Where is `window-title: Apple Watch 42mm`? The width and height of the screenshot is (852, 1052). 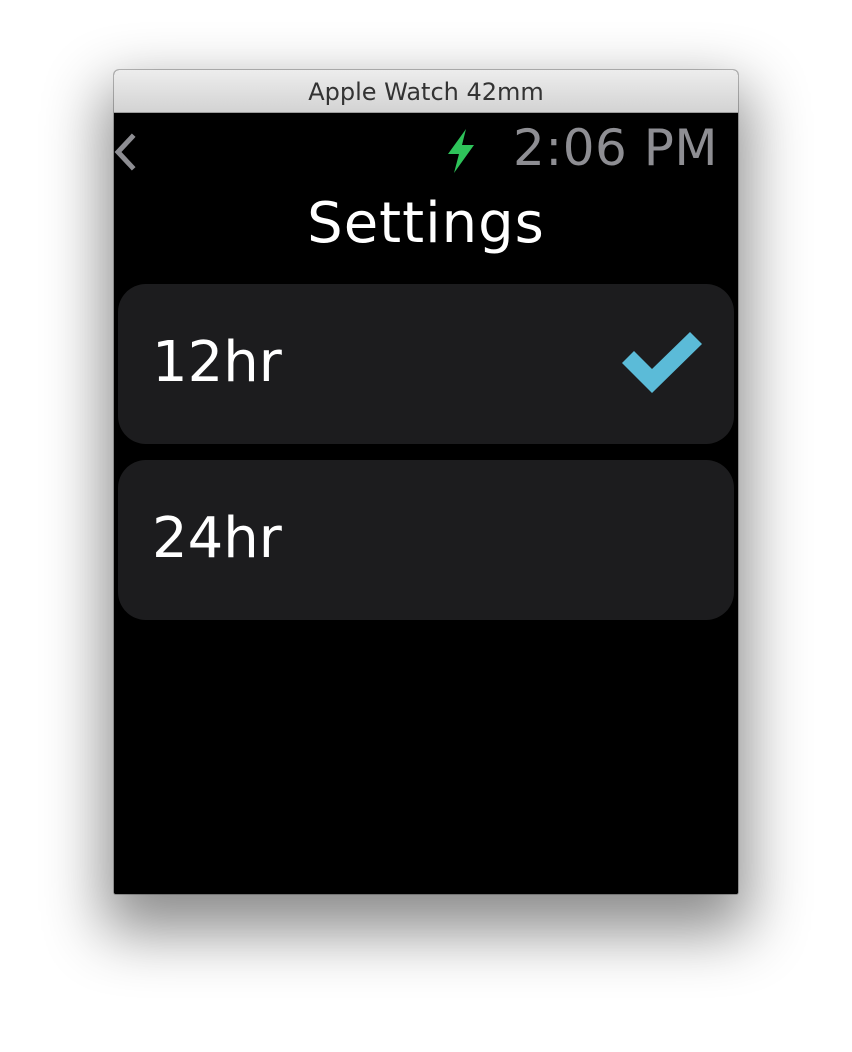
window-title: Apple Watch 42mm is located at coordinates (426, 92).